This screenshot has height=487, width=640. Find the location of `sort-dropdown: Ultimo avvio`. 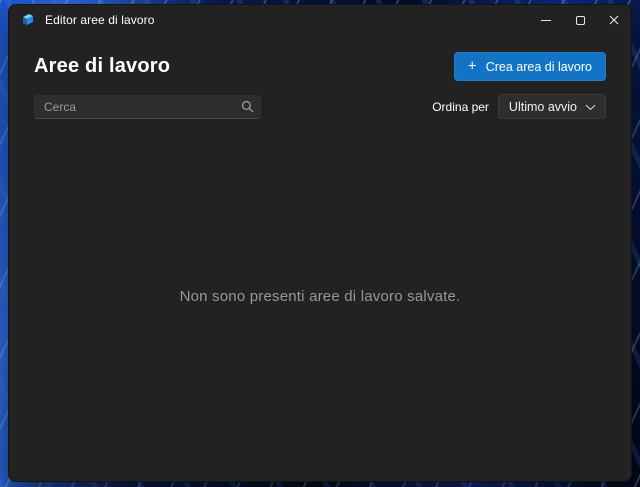

sort-dropdown: Ultimo avvio is located at coordinates (551, 106).